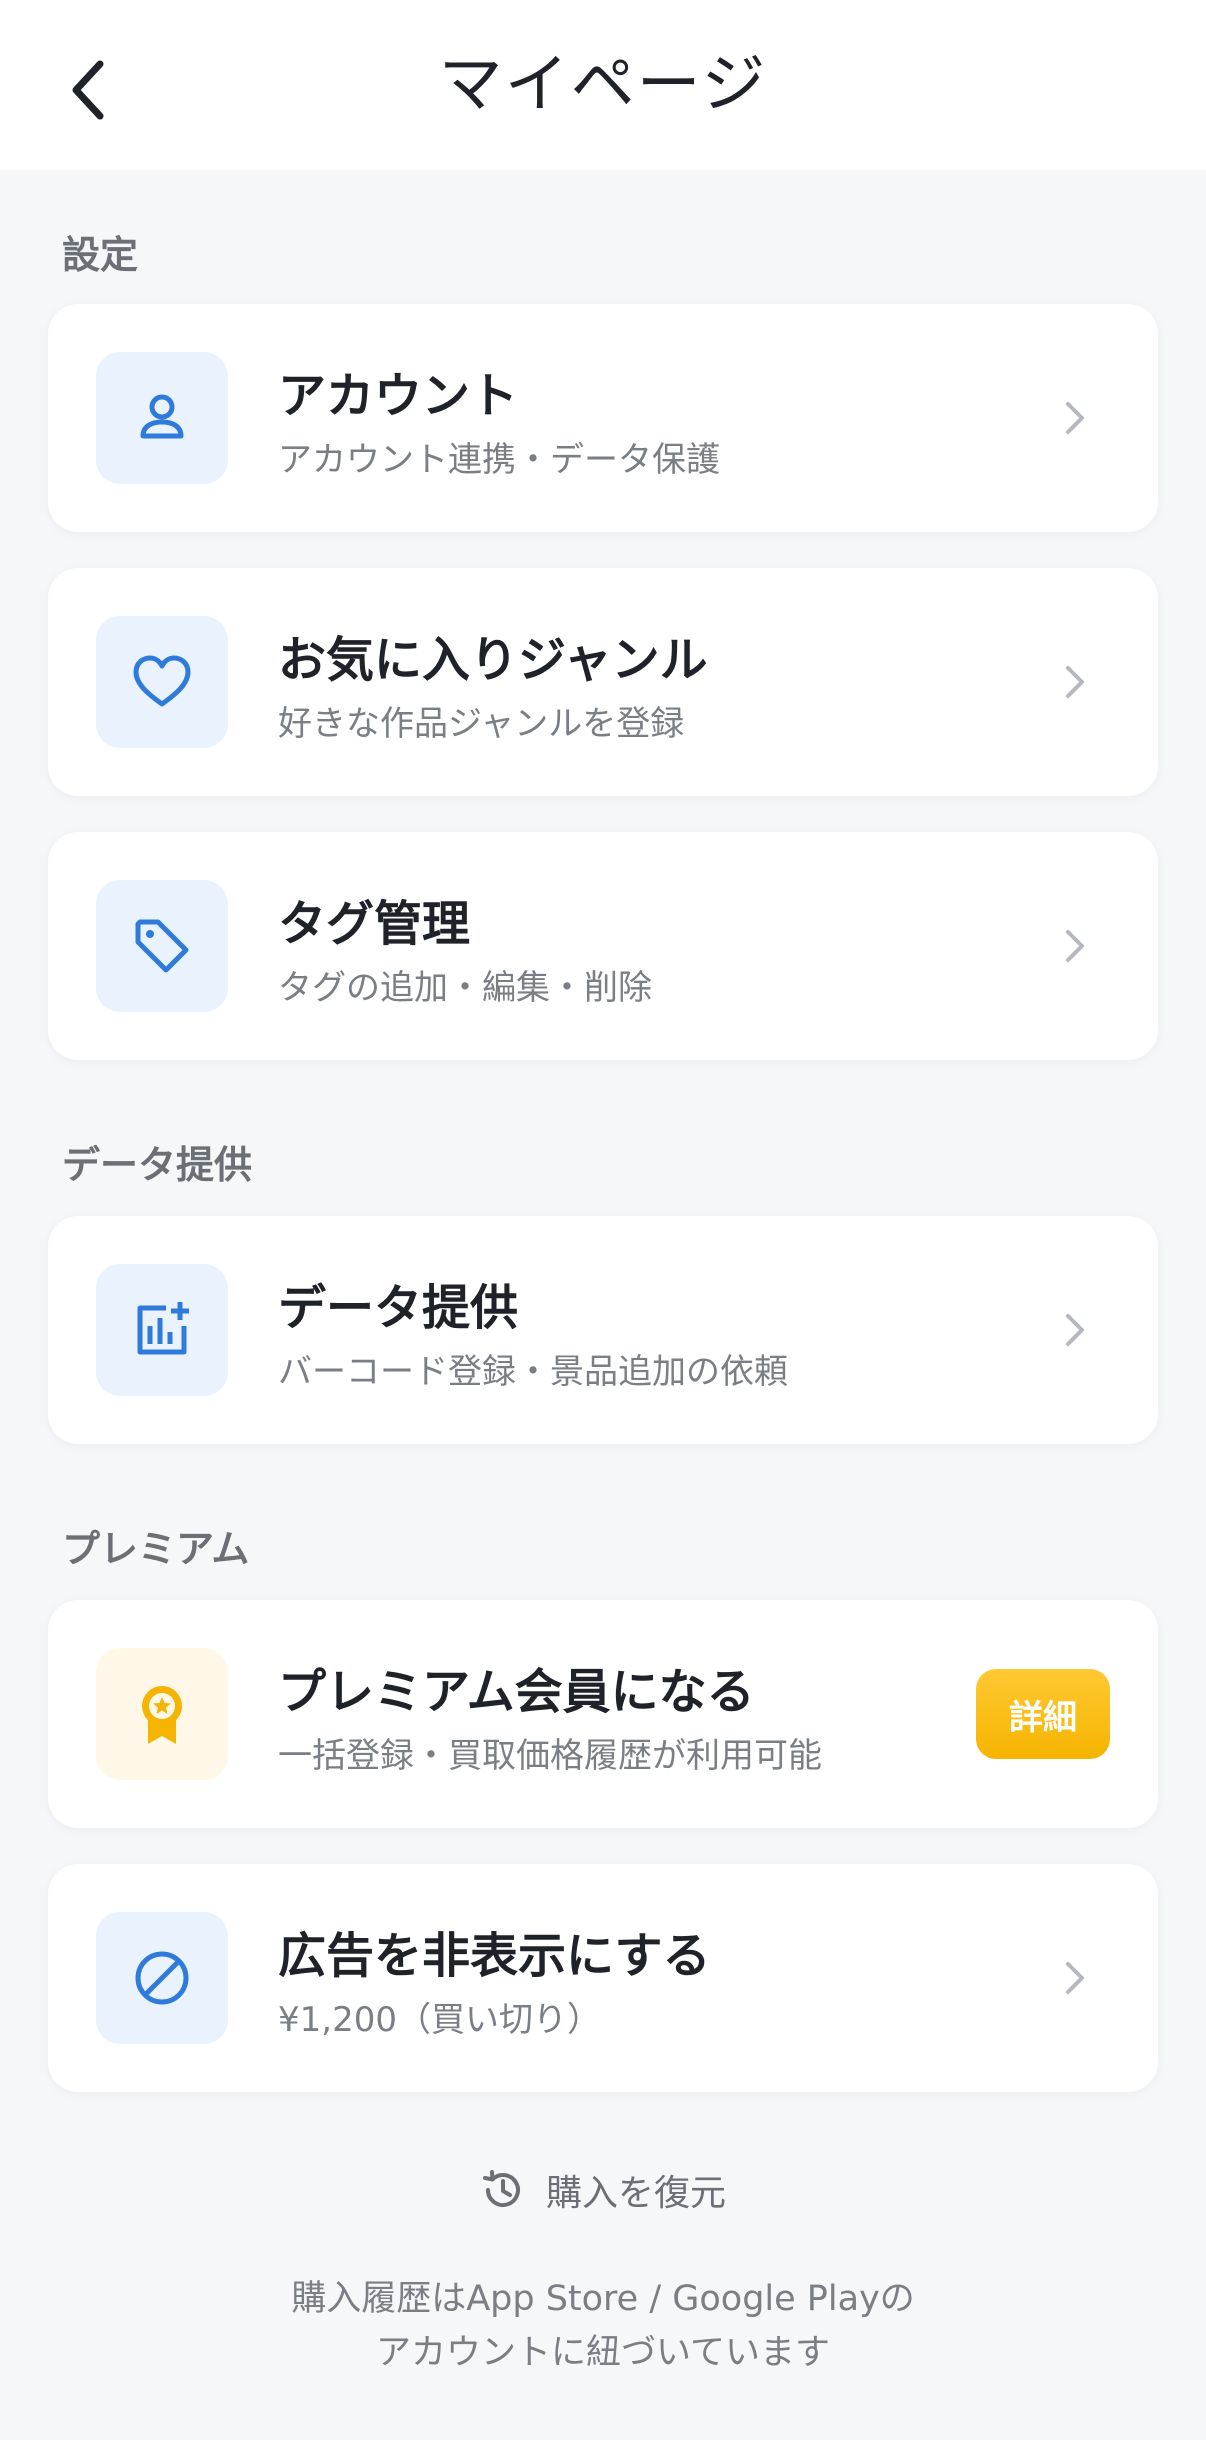  I want to click on restore-purchases-button: 購入を復元, so click(603, 2190).